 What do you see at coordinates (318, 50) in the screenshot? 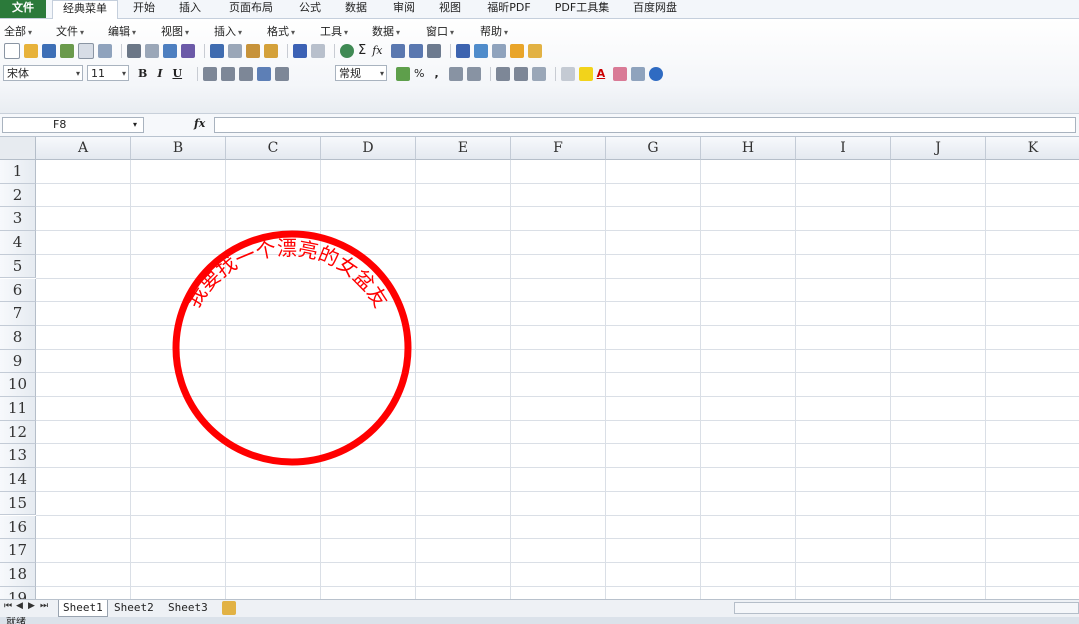
I see `redo-icon` at bounding box center [318, 50].